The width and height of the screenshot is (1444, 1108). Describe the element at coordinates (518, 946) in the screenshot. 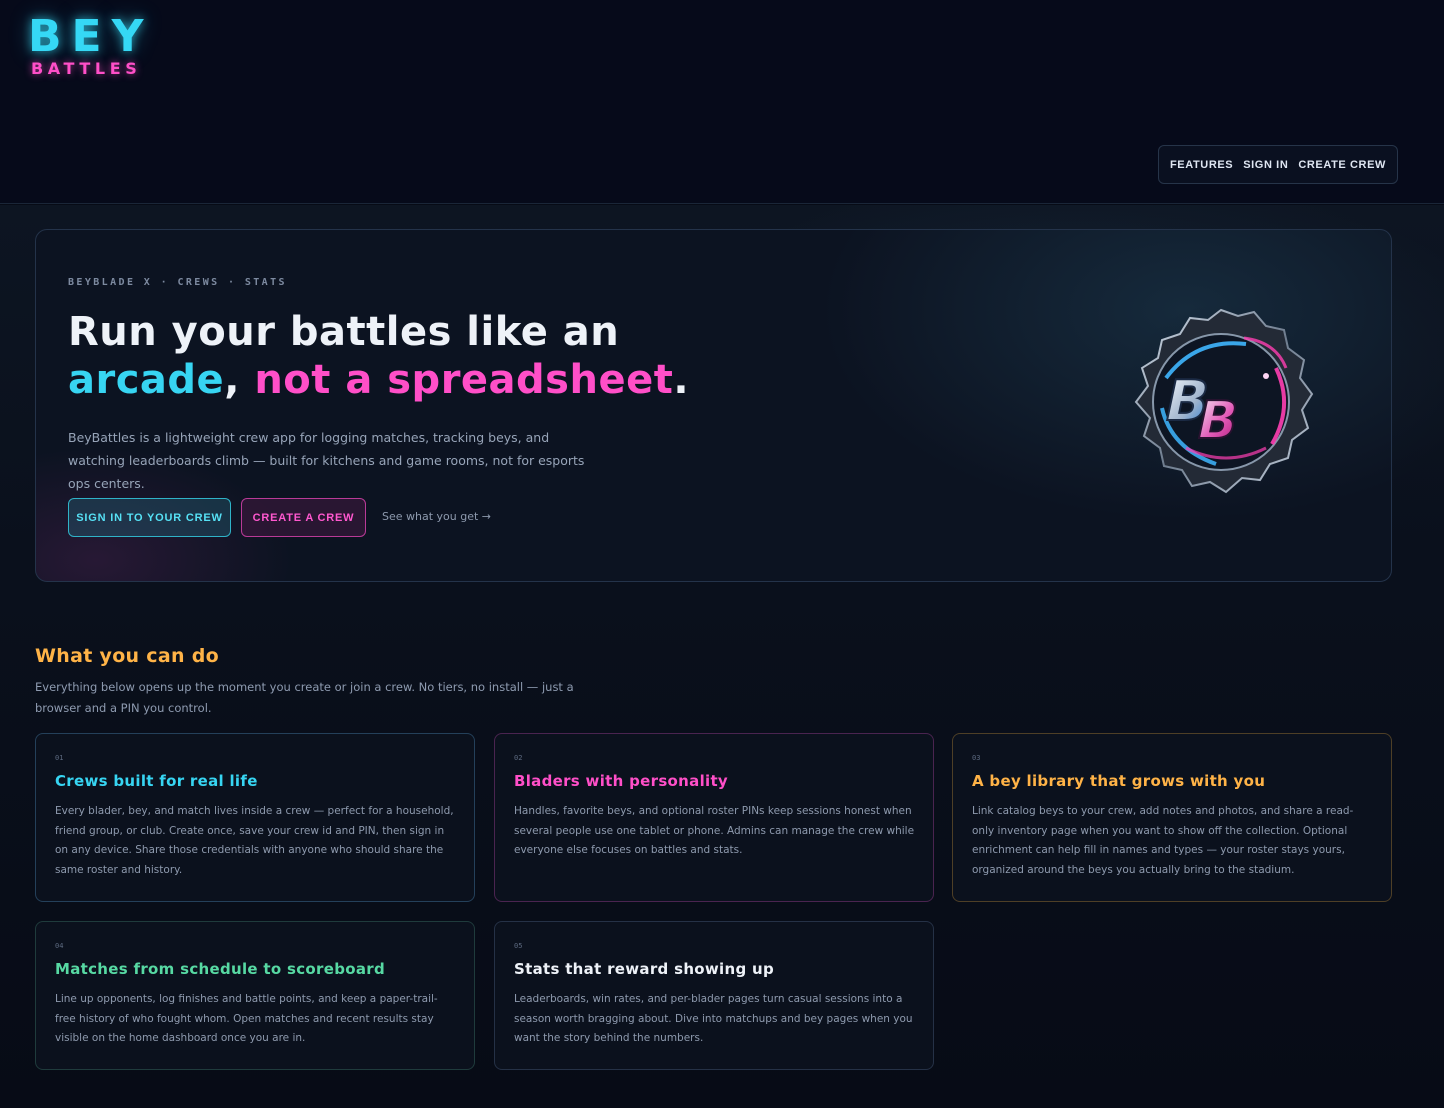

I see `card-number: 05` at that location.